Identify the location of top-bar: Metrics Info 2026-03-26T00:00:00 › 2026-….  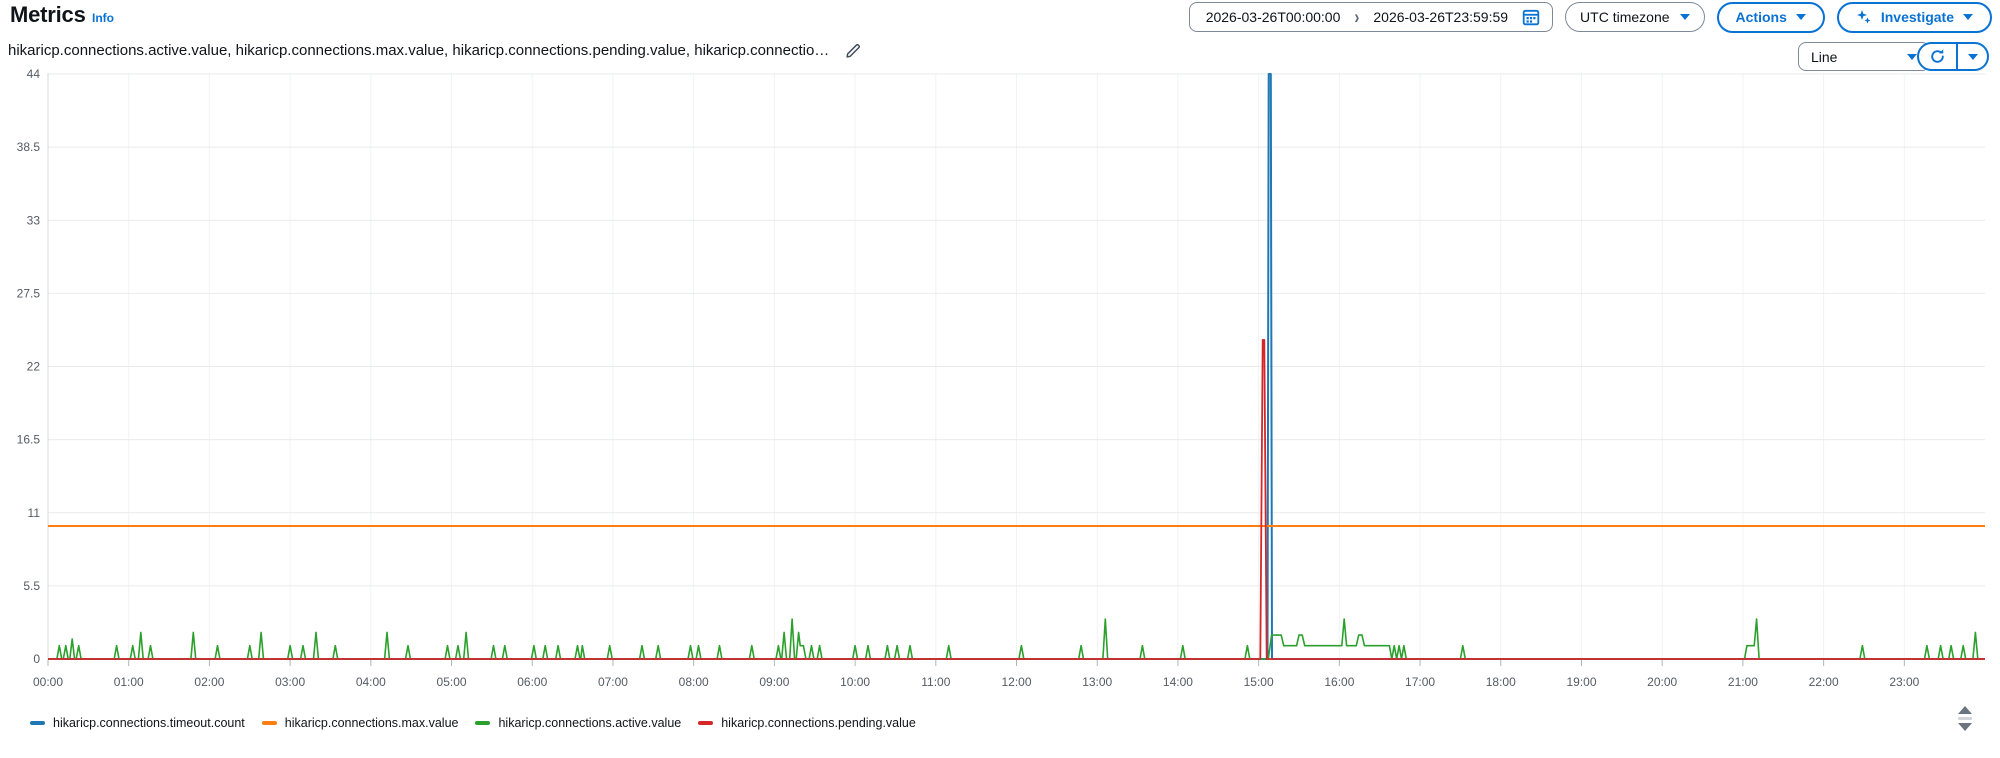
(1000, 17).